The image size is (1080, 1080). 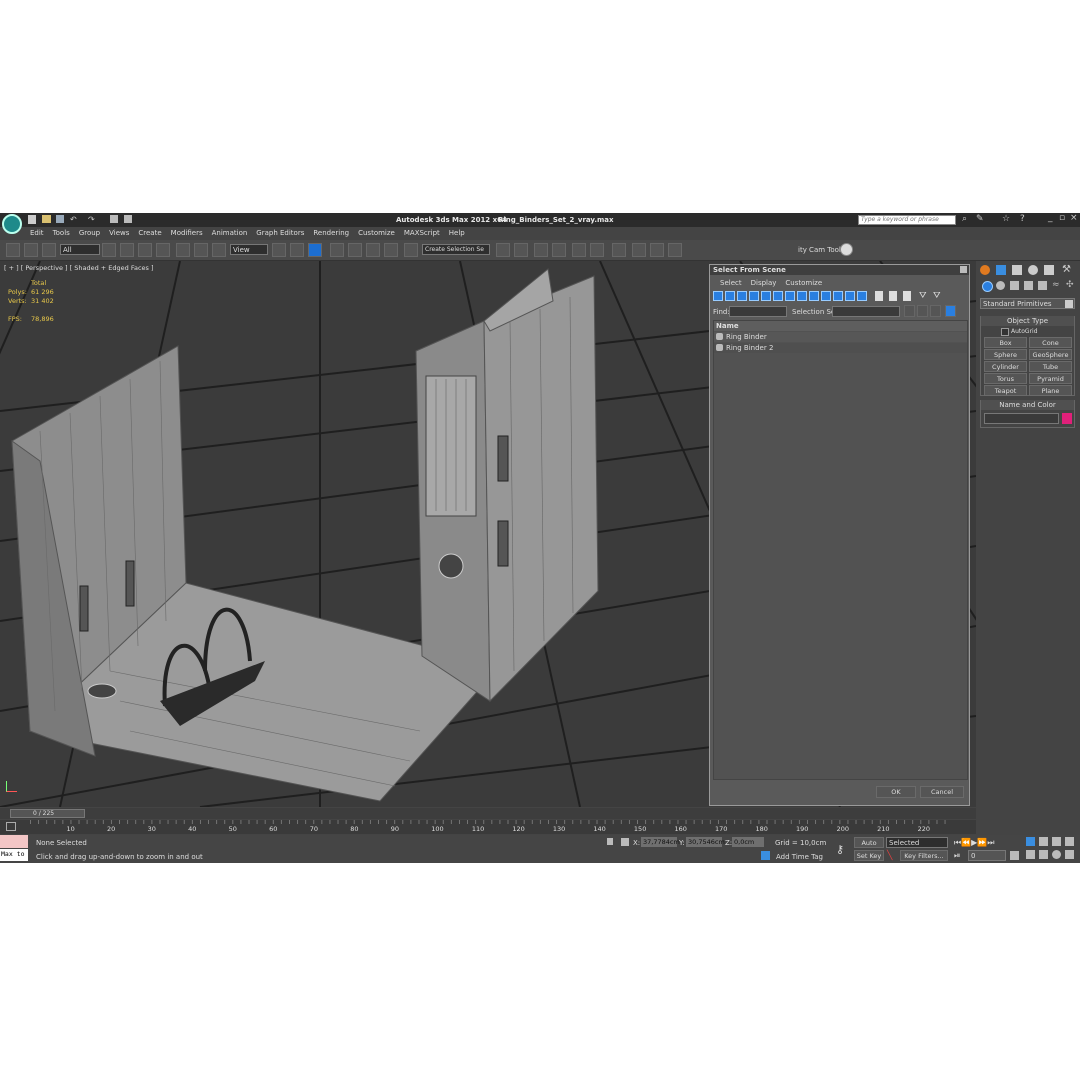 What do you see at coordinates (579, 250) in the screenshot?
I see `curve-editor-icon` at bounding box center [579, 250].